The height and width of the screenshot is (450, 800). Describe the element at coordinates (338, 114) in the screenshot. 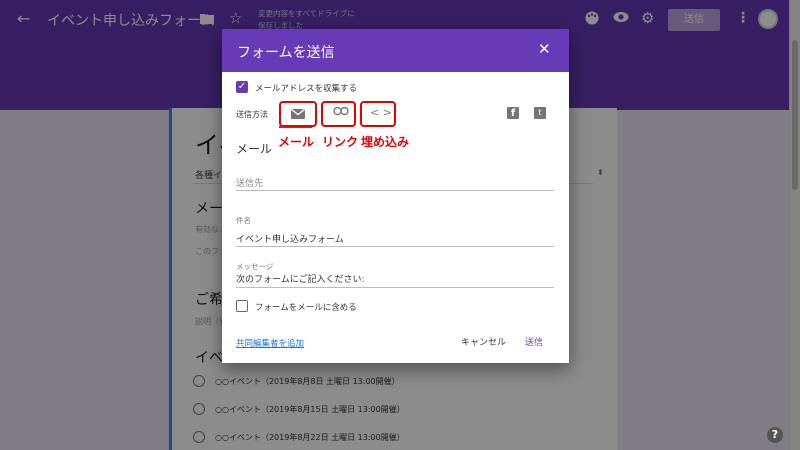

I see `highlight-box-link` at that location.